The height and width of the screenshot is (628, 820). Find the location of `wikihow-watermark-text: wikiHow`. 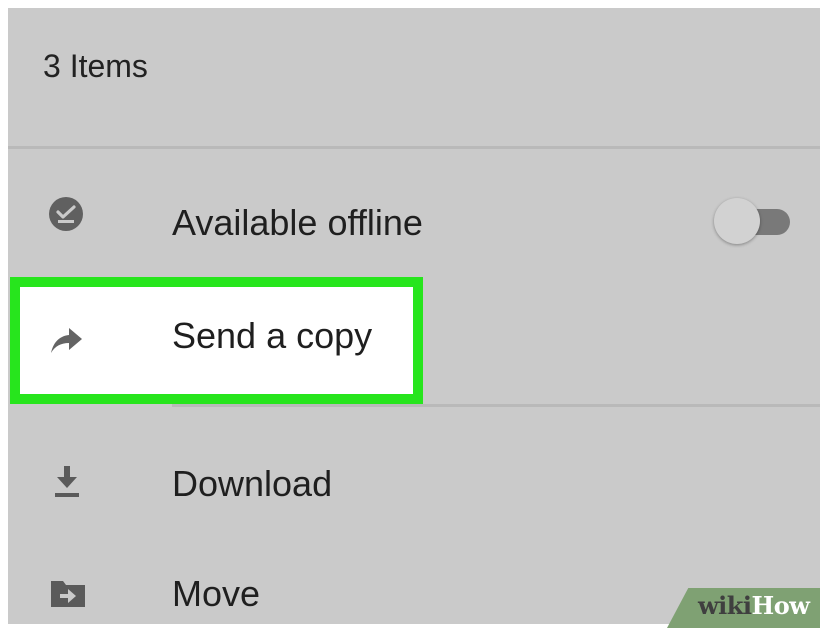

wikihow-watermark-text: wikiHow is located at coordinates (754, 605).